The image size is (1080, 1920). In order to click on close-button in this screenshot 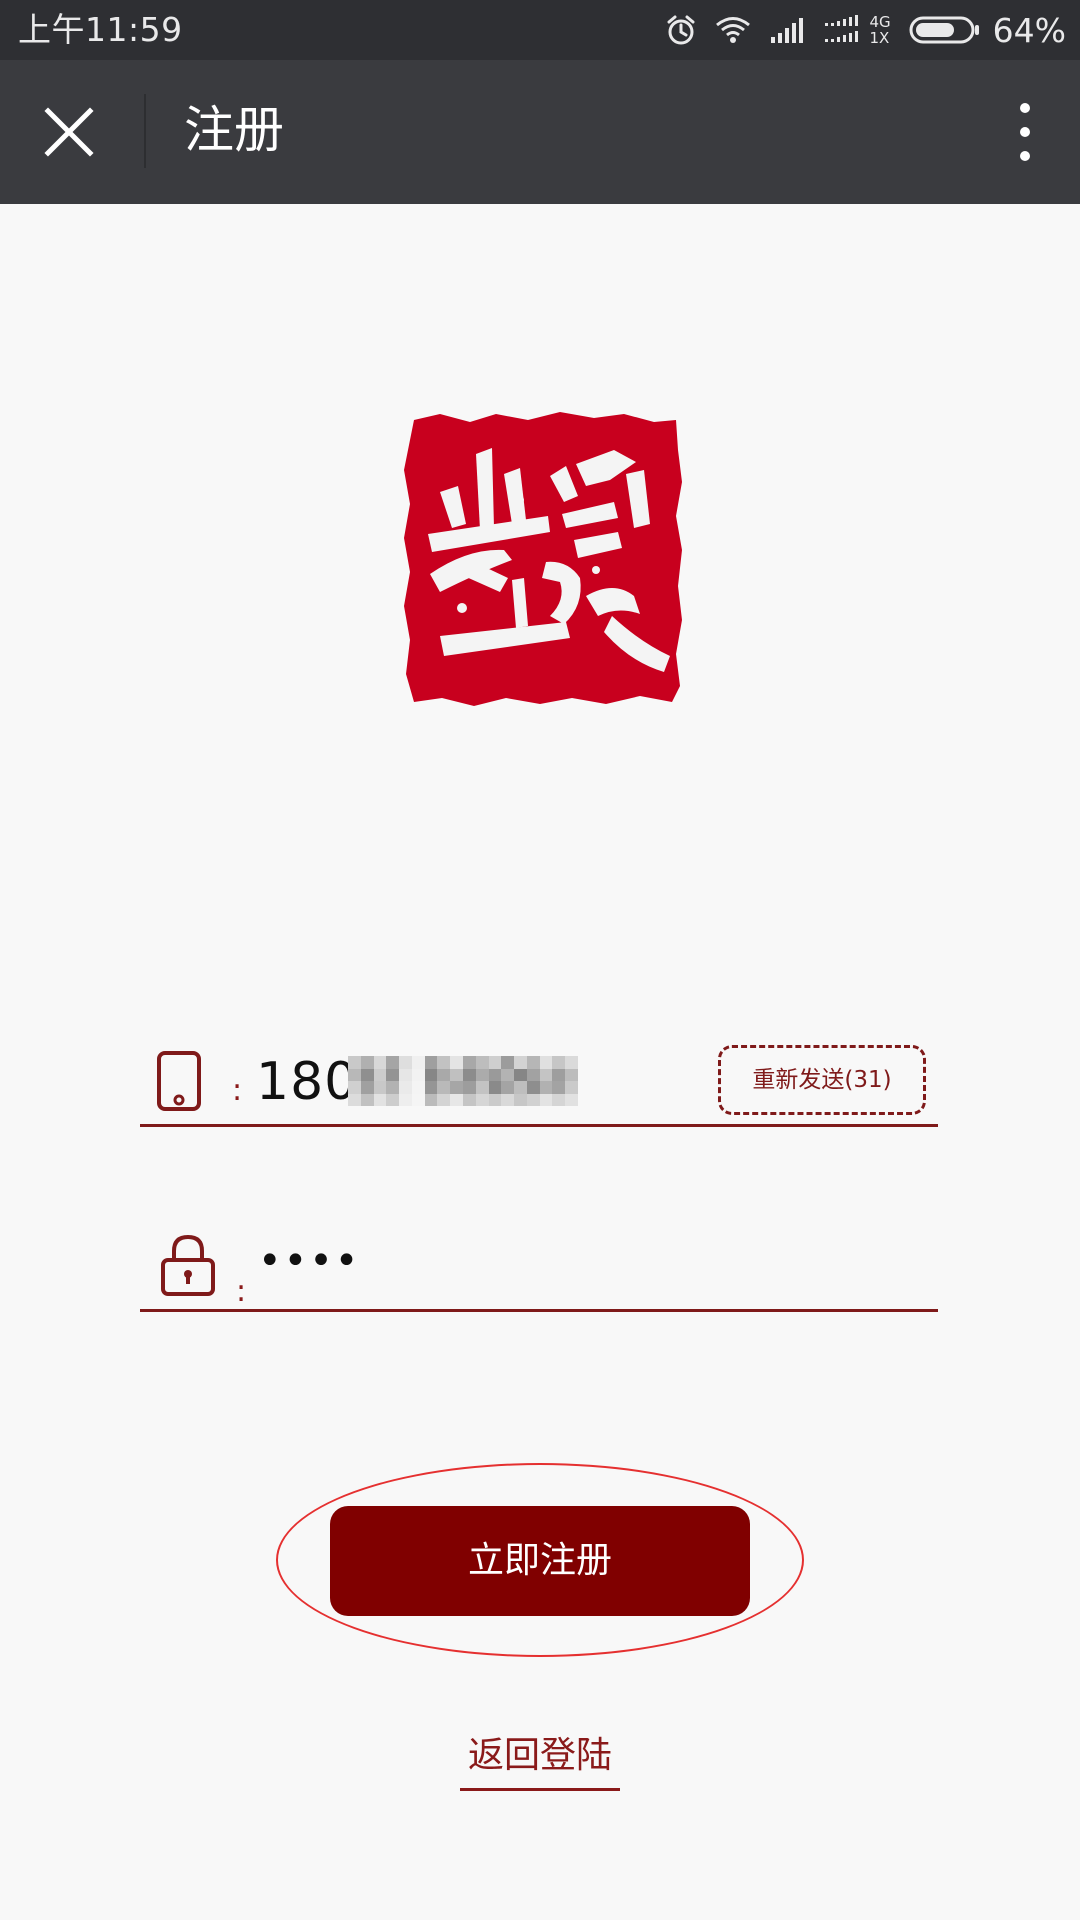, I will do `click(69, 132)`.